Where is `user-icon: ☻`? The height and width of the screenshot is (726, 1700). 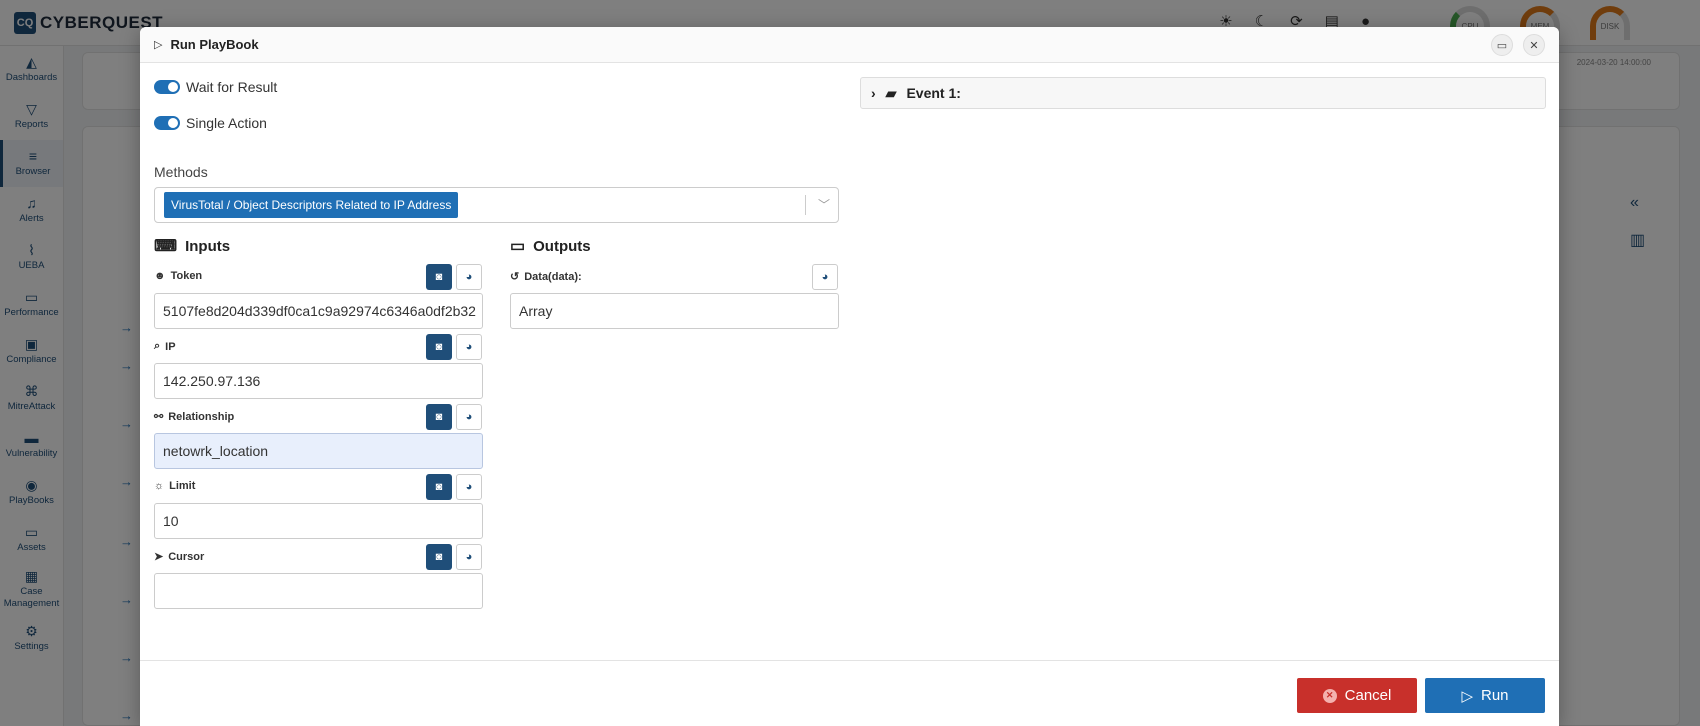 user-icon: ☻ is located at coordinates (160, 276).